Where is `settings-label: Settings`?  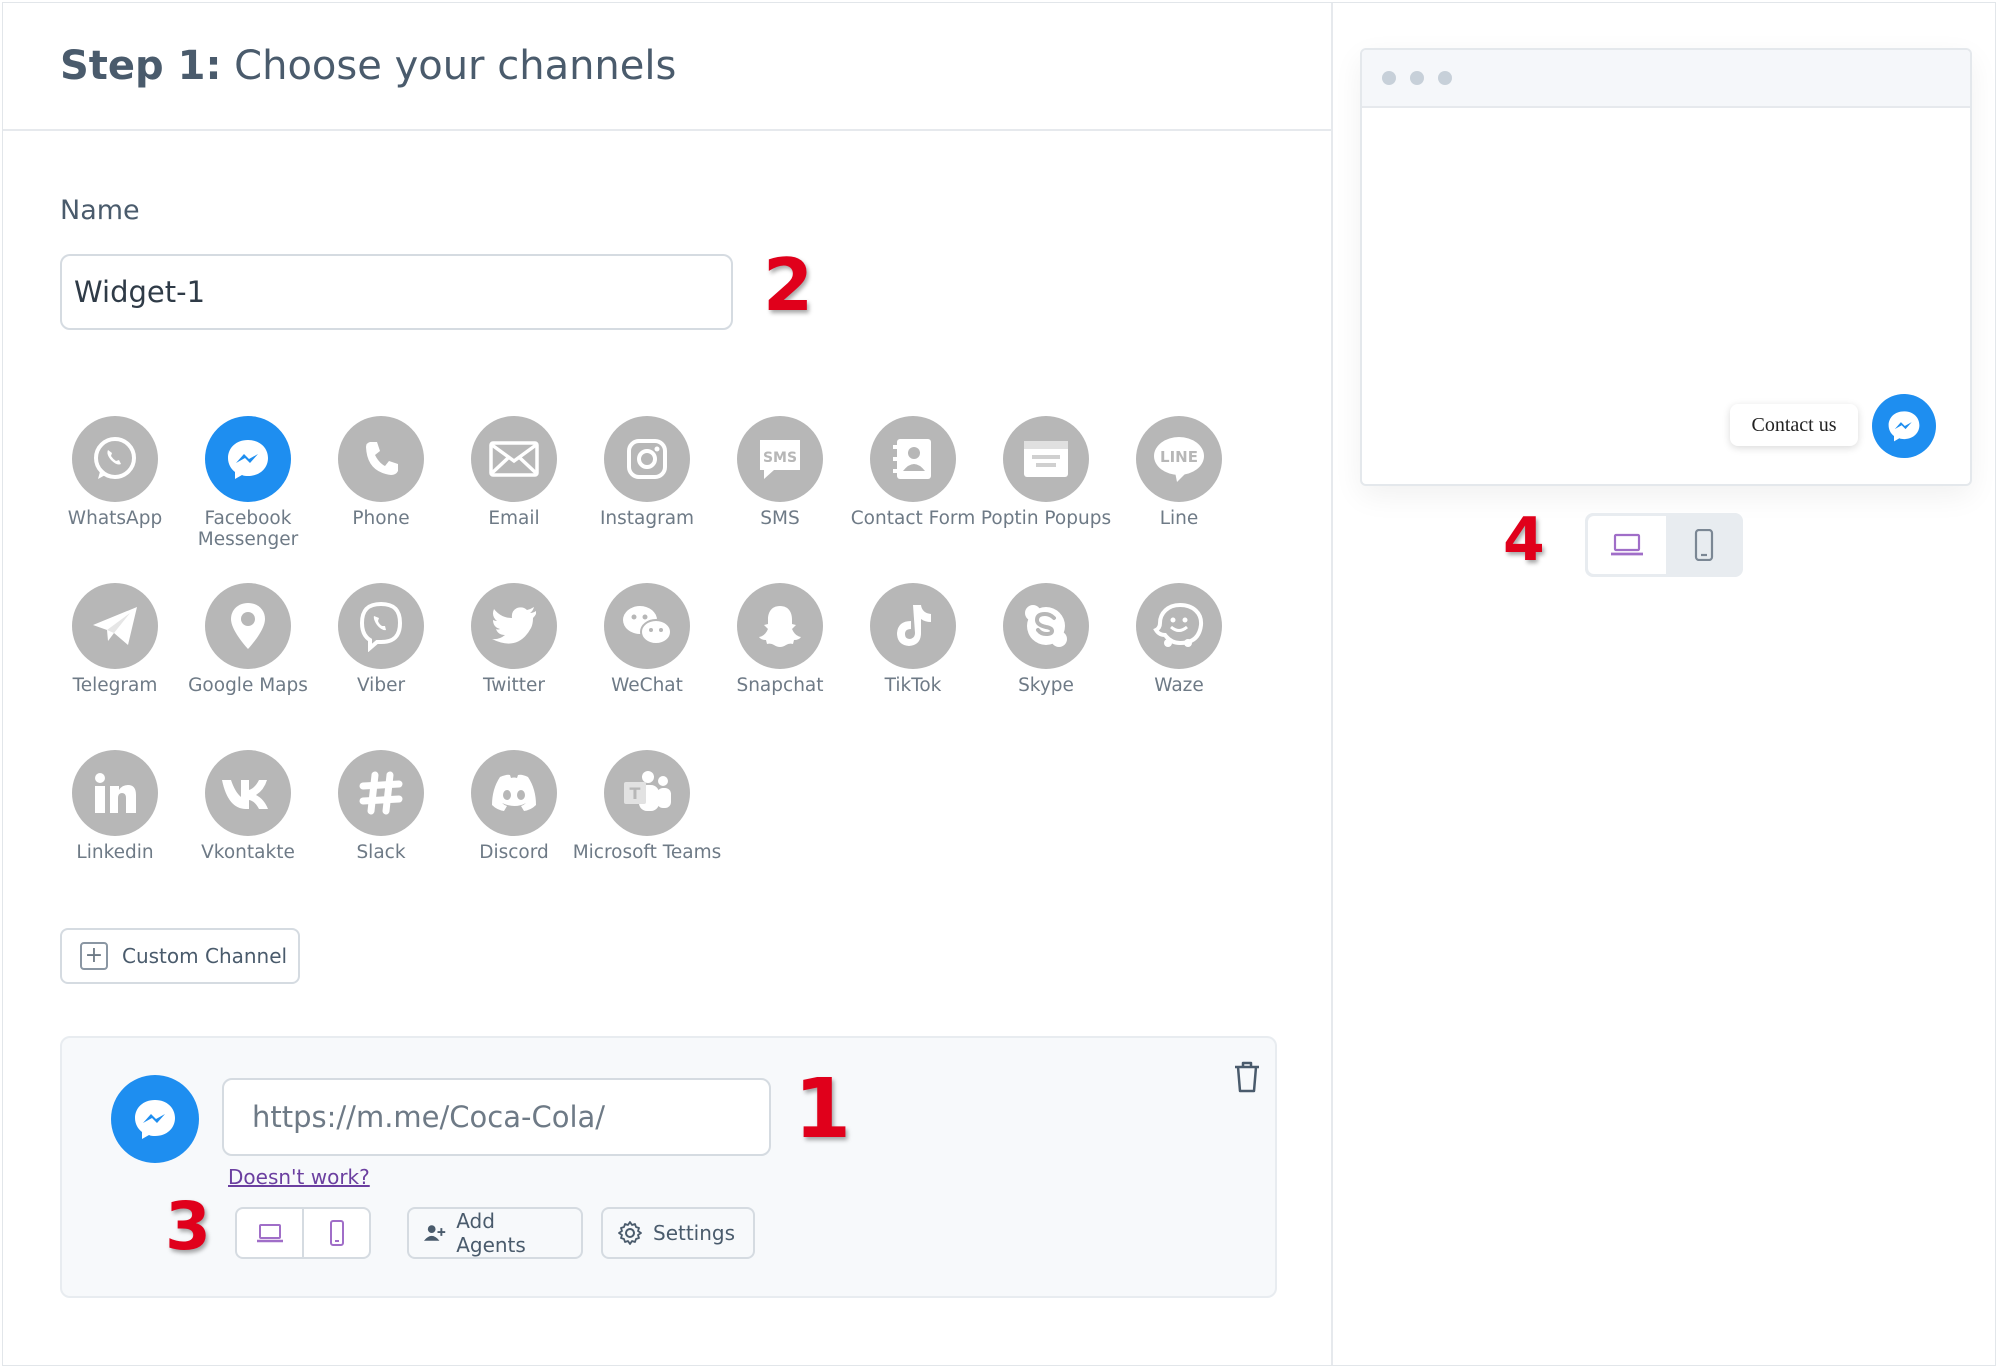
settings-label: Settings is located at coordinates (694, 1233).